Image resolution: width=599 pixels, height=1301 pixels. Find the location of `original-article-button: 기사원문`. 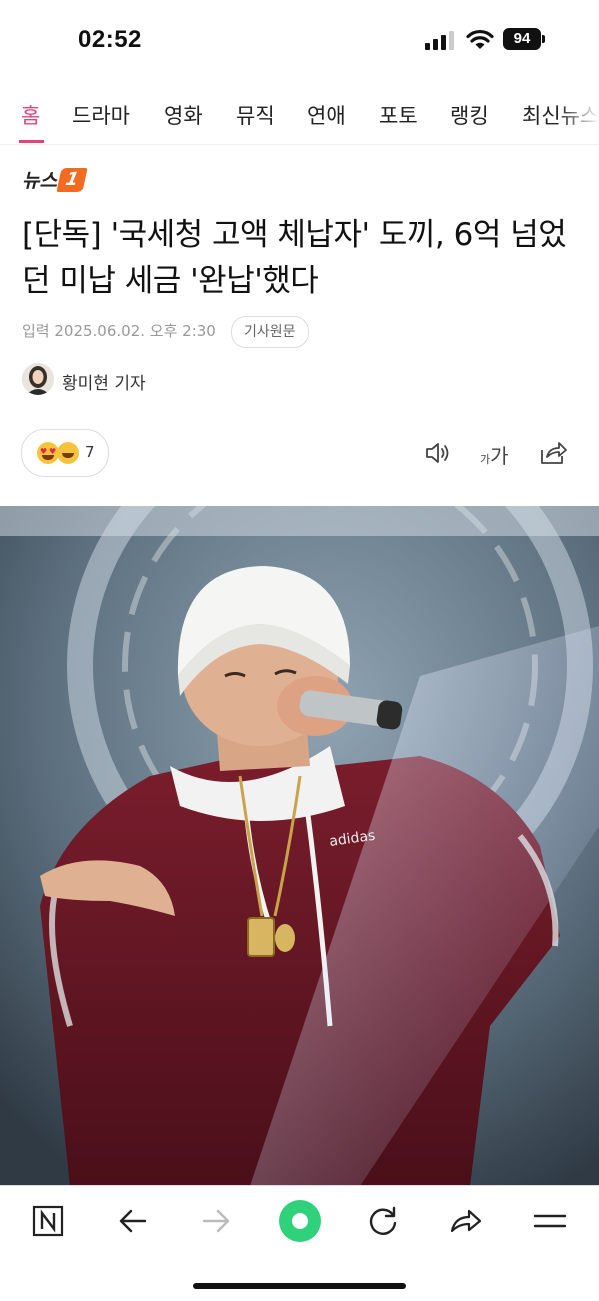

original-article-button: 기사원문 is located at coordinates (270, 332).